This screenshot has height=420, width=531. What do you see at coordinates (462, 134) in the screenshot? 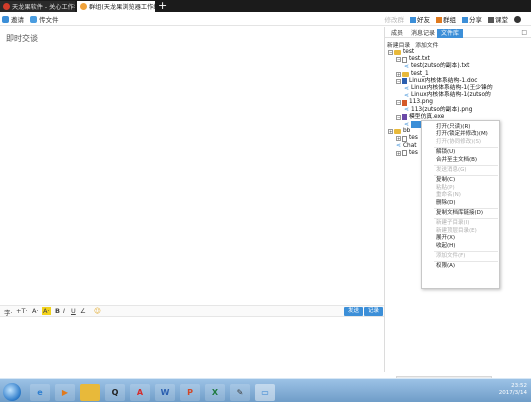
I see `context-menu-item: 打开(锁定并修改)(M)` at bounding box center [462, 134].